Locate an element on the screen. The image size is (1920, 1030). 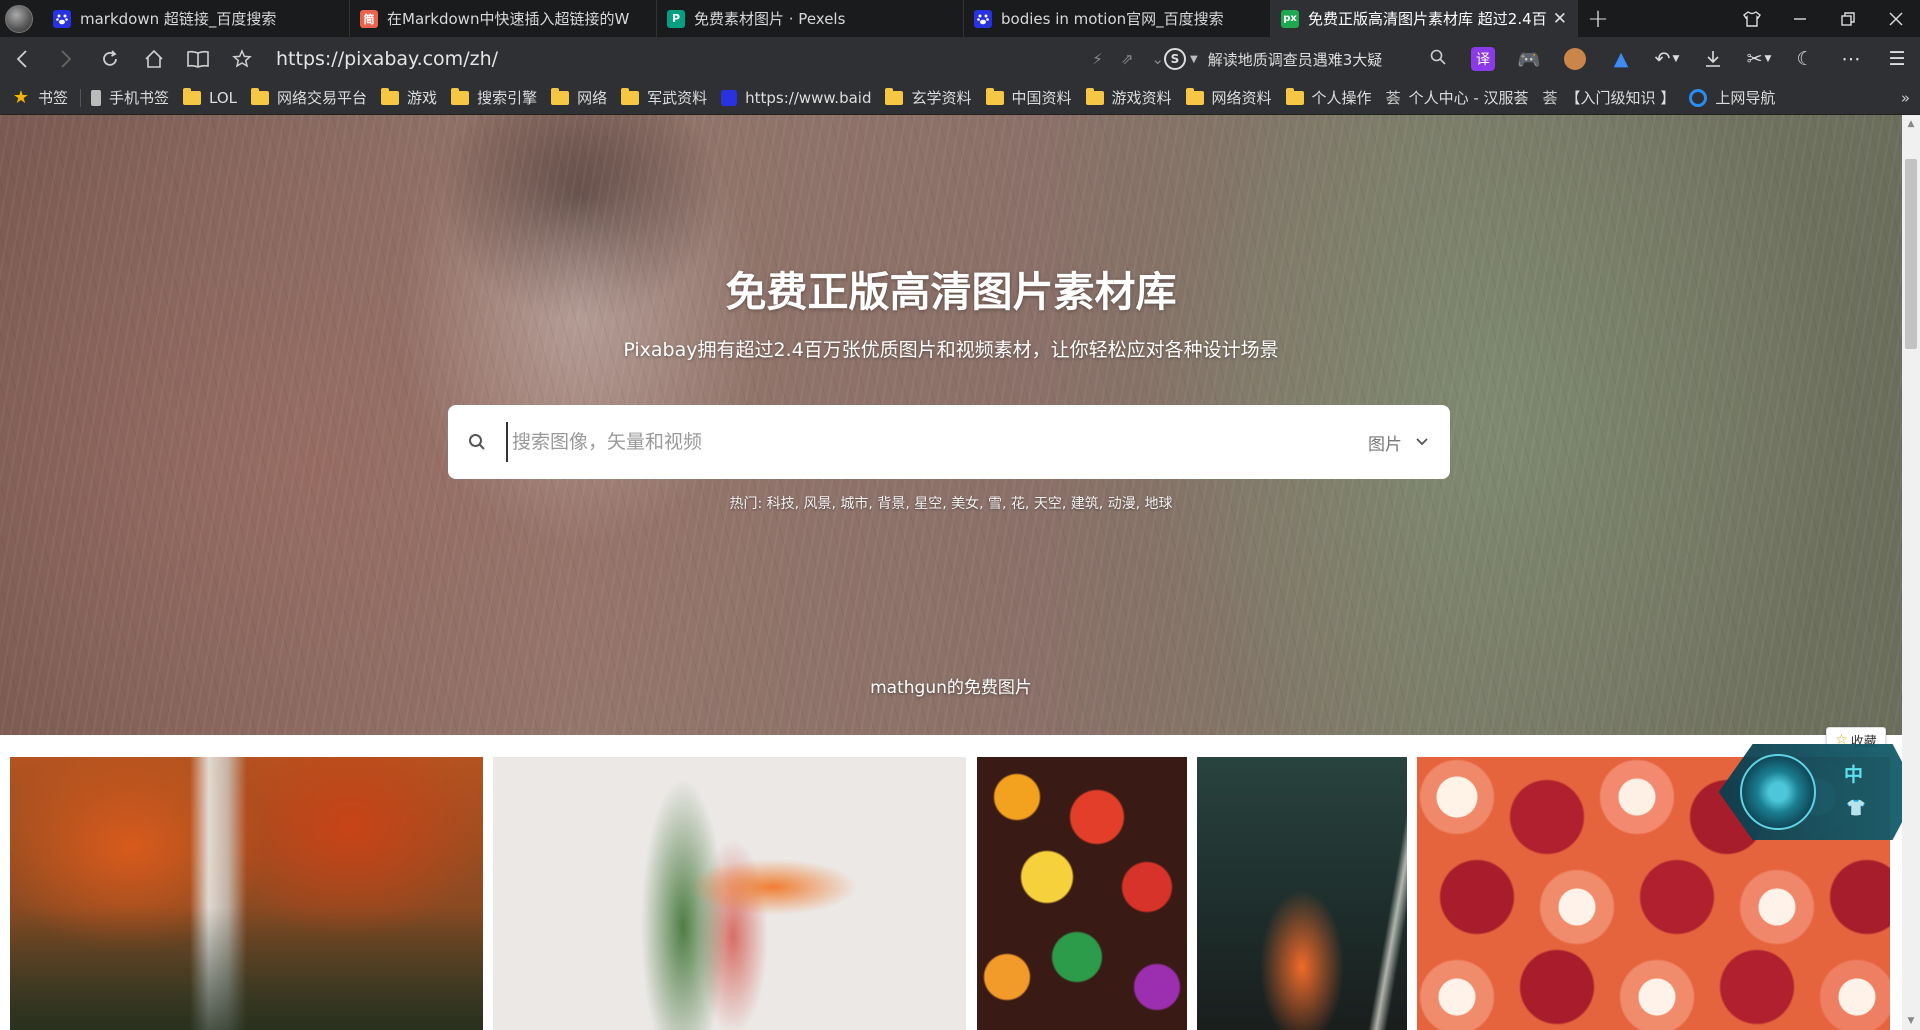
bookmark-label: 中国资料 is located at coordinates (1041, 98).